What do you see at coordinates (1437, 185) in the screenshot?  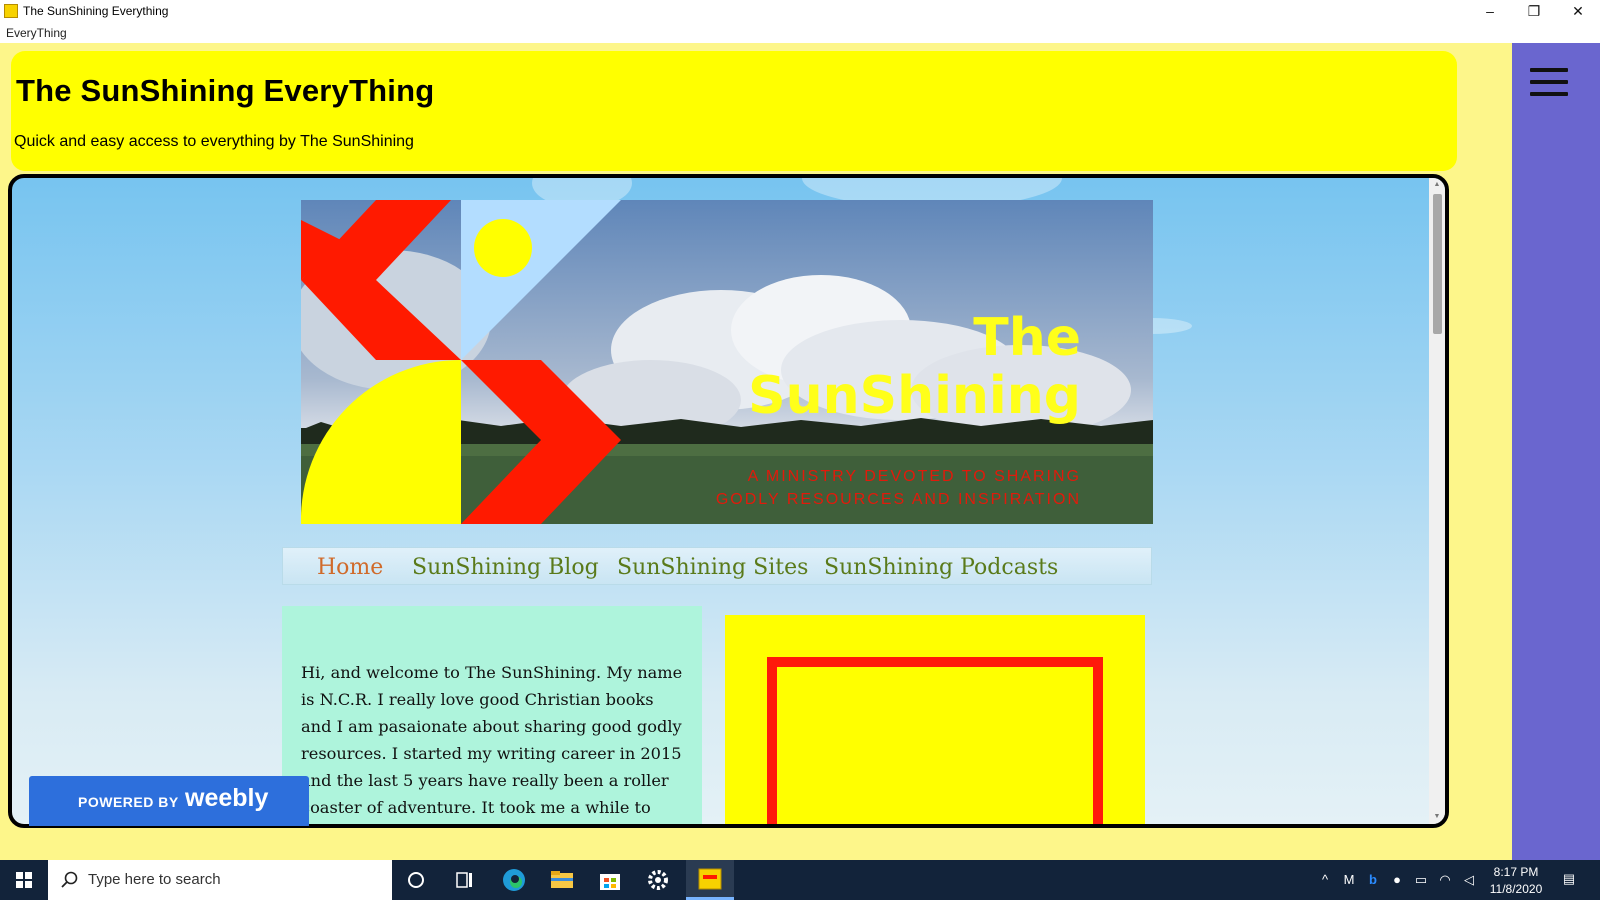 I see `scroll-up-arrow-icon: ▲` at bounding box center [1437, 185].